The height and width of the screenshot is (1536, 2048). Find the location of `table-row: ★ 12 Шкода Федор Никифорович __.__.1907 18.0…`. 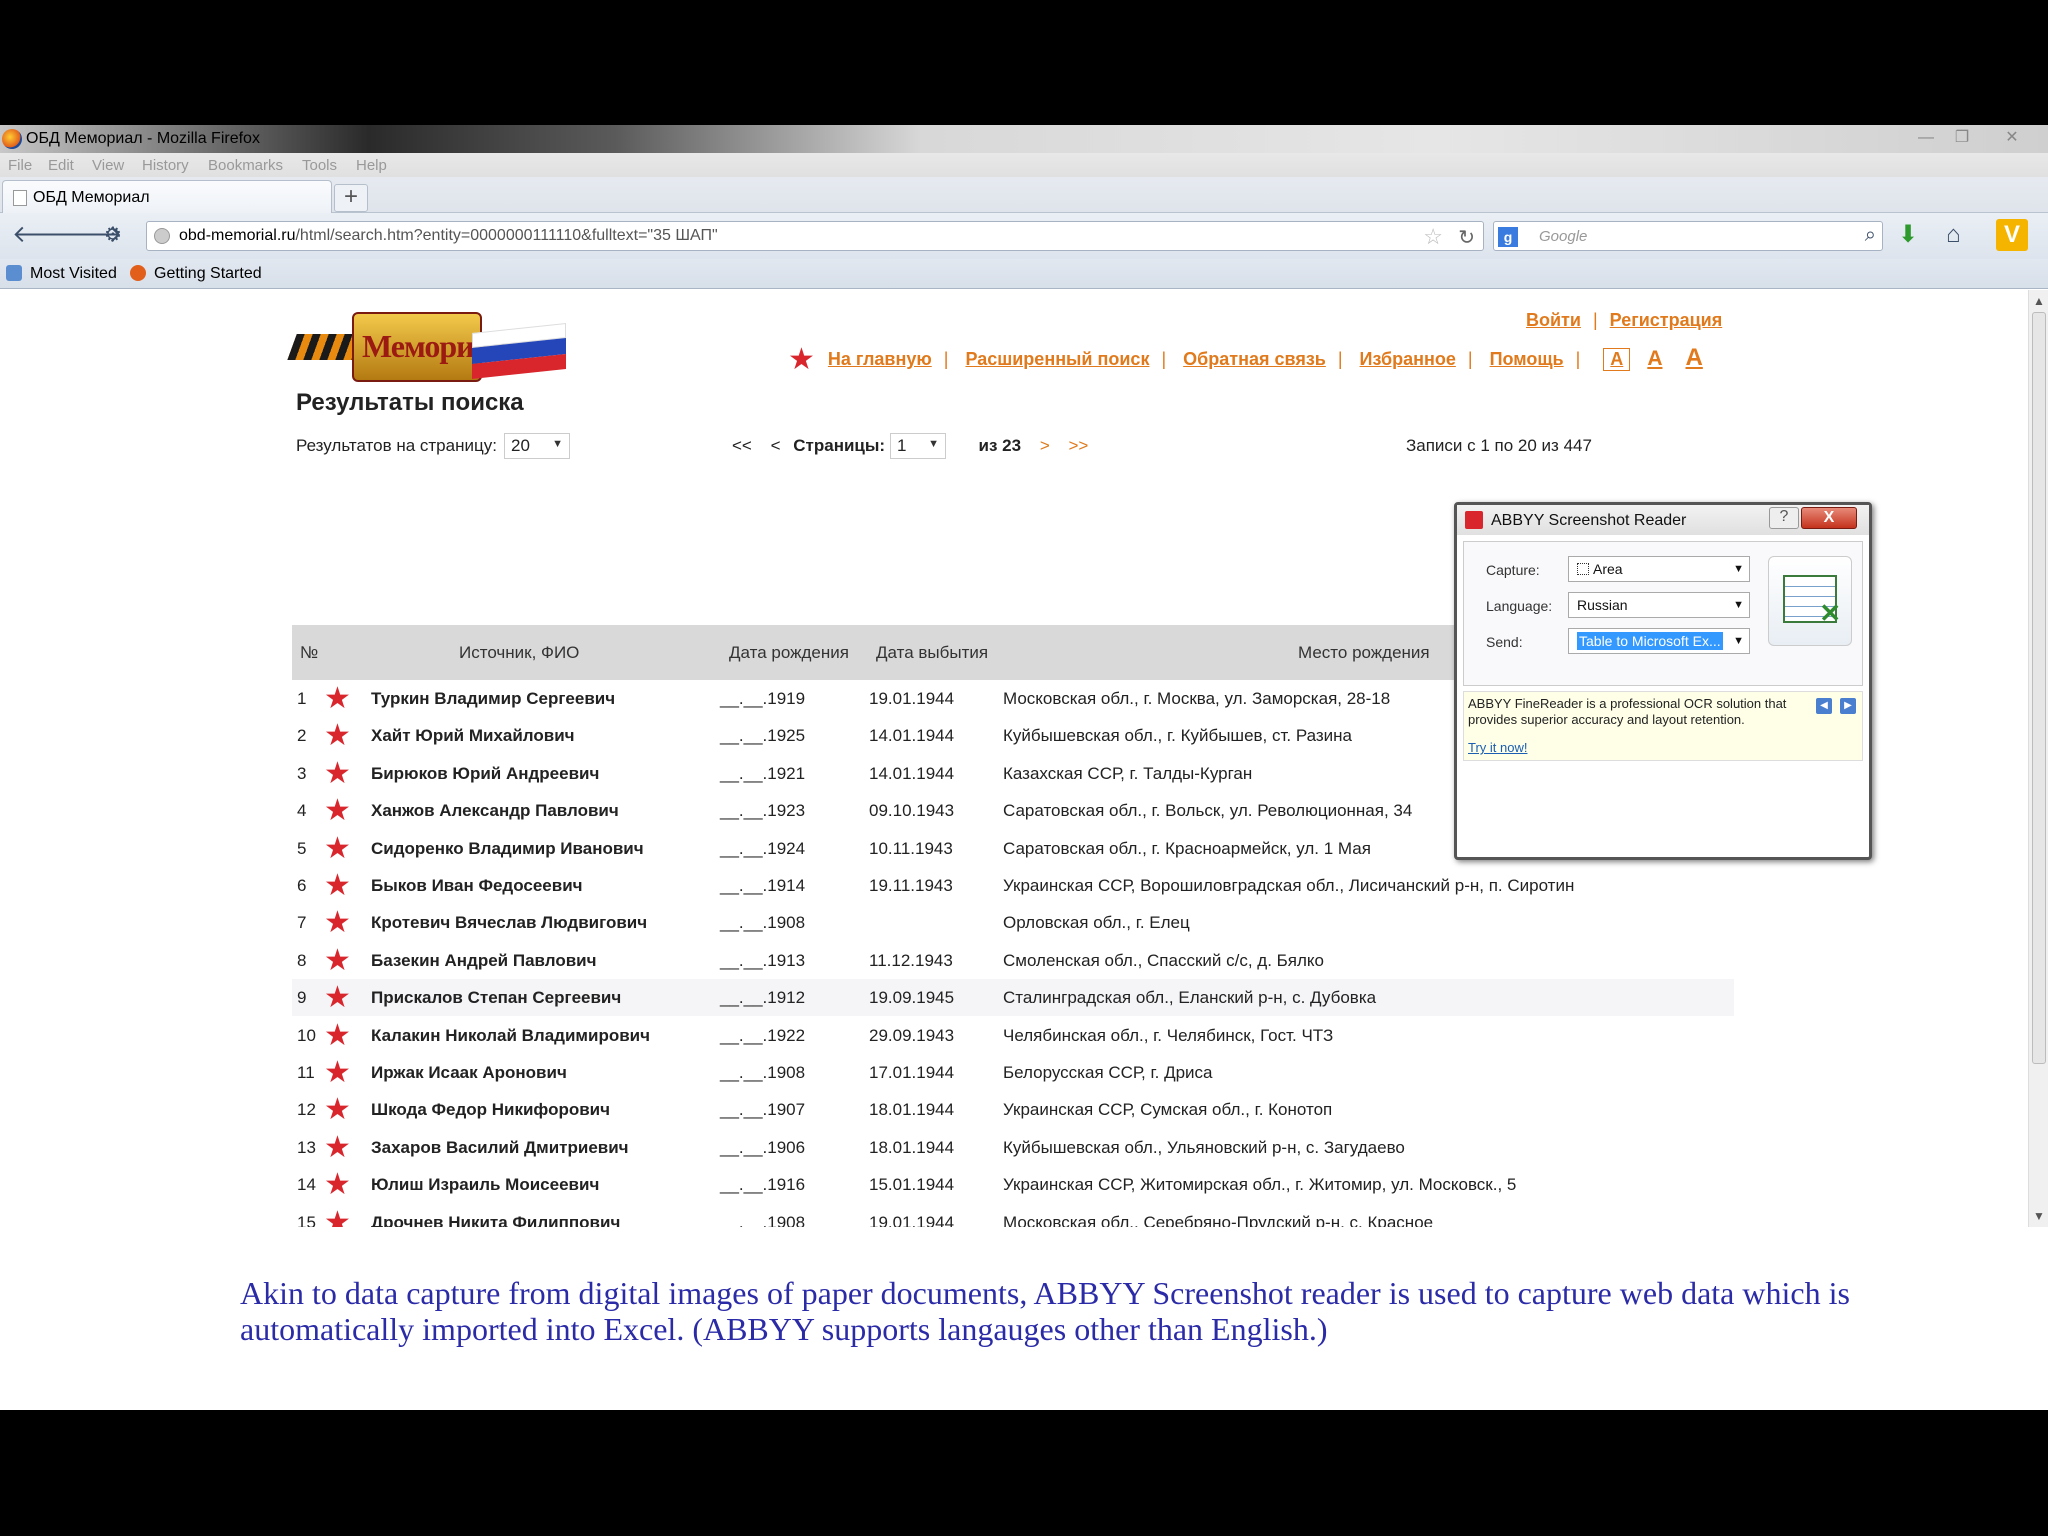

table-row: ★ 12 Шкода Федор Никифорович __.__.1907 18.0… is located at coordinates (1013, 1109).